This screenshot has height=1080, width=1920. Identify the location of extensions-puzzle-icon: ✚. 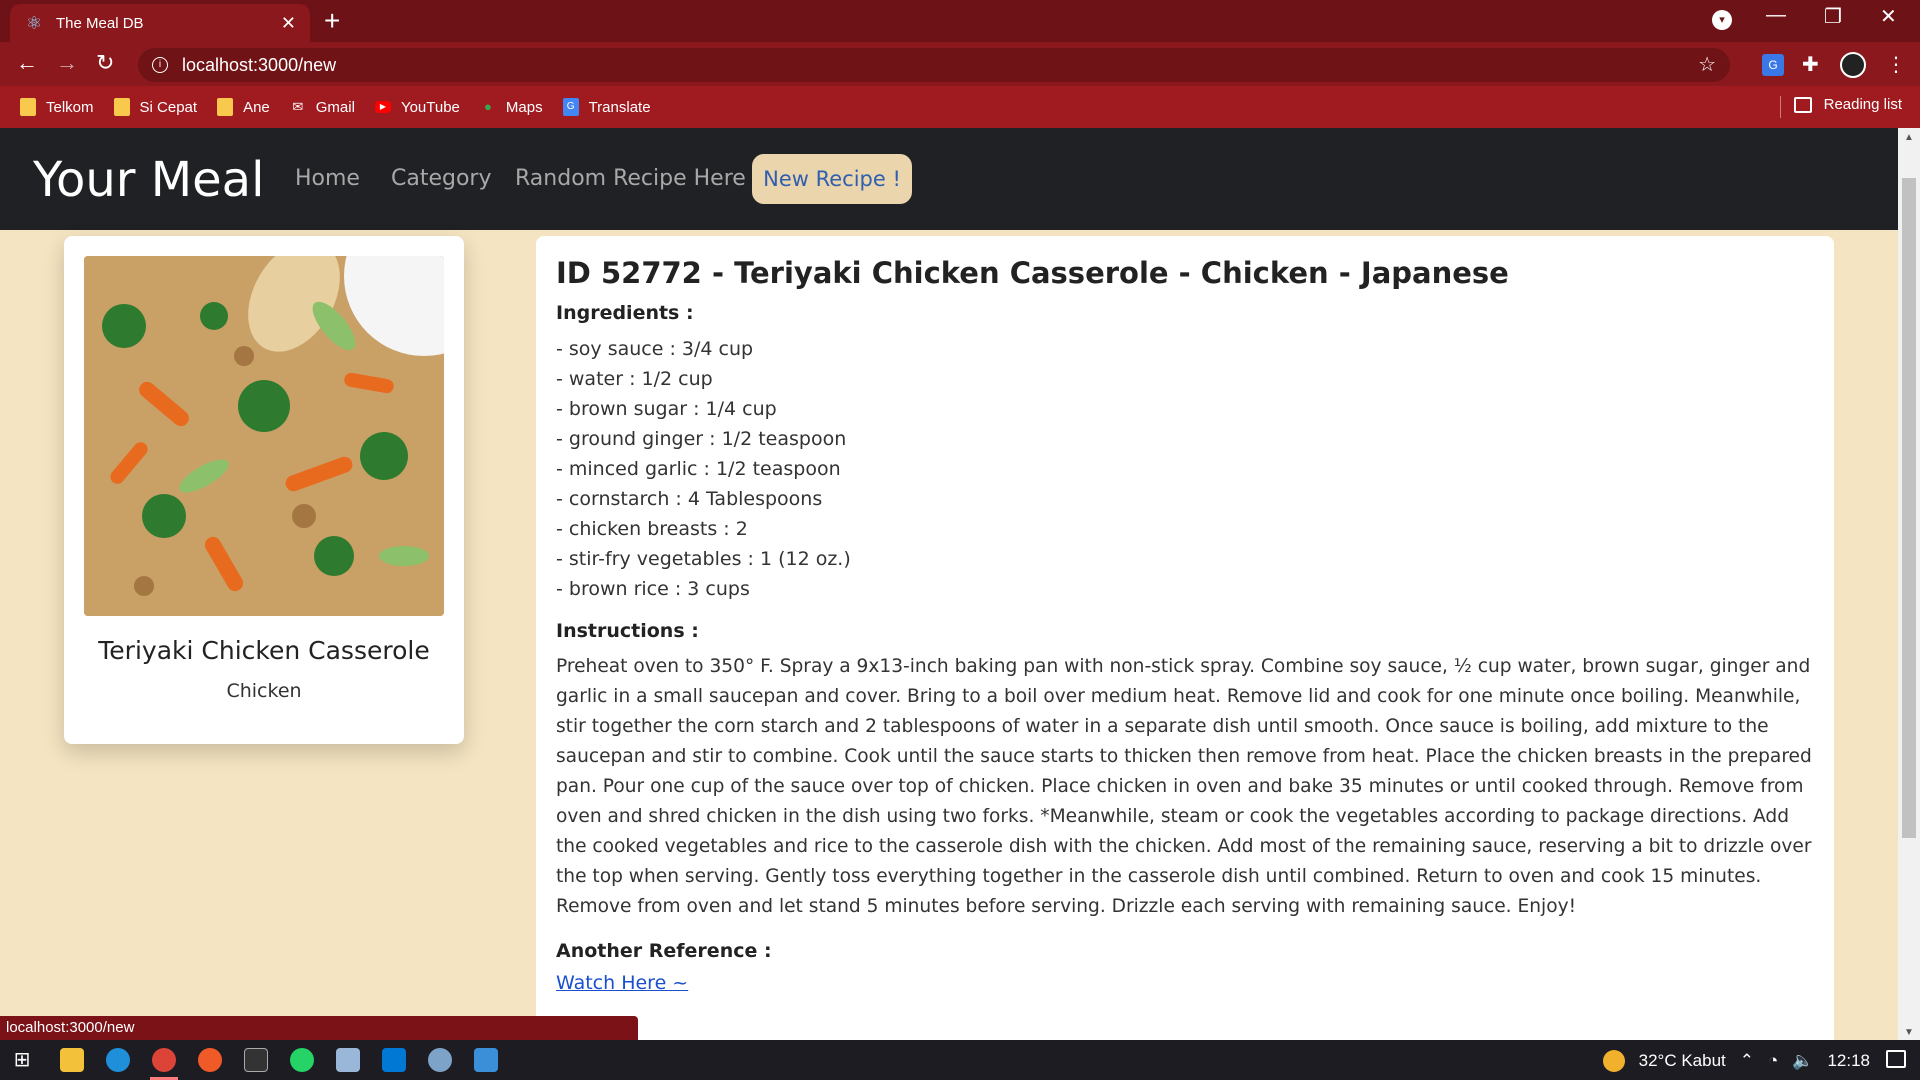
(1810, 64).